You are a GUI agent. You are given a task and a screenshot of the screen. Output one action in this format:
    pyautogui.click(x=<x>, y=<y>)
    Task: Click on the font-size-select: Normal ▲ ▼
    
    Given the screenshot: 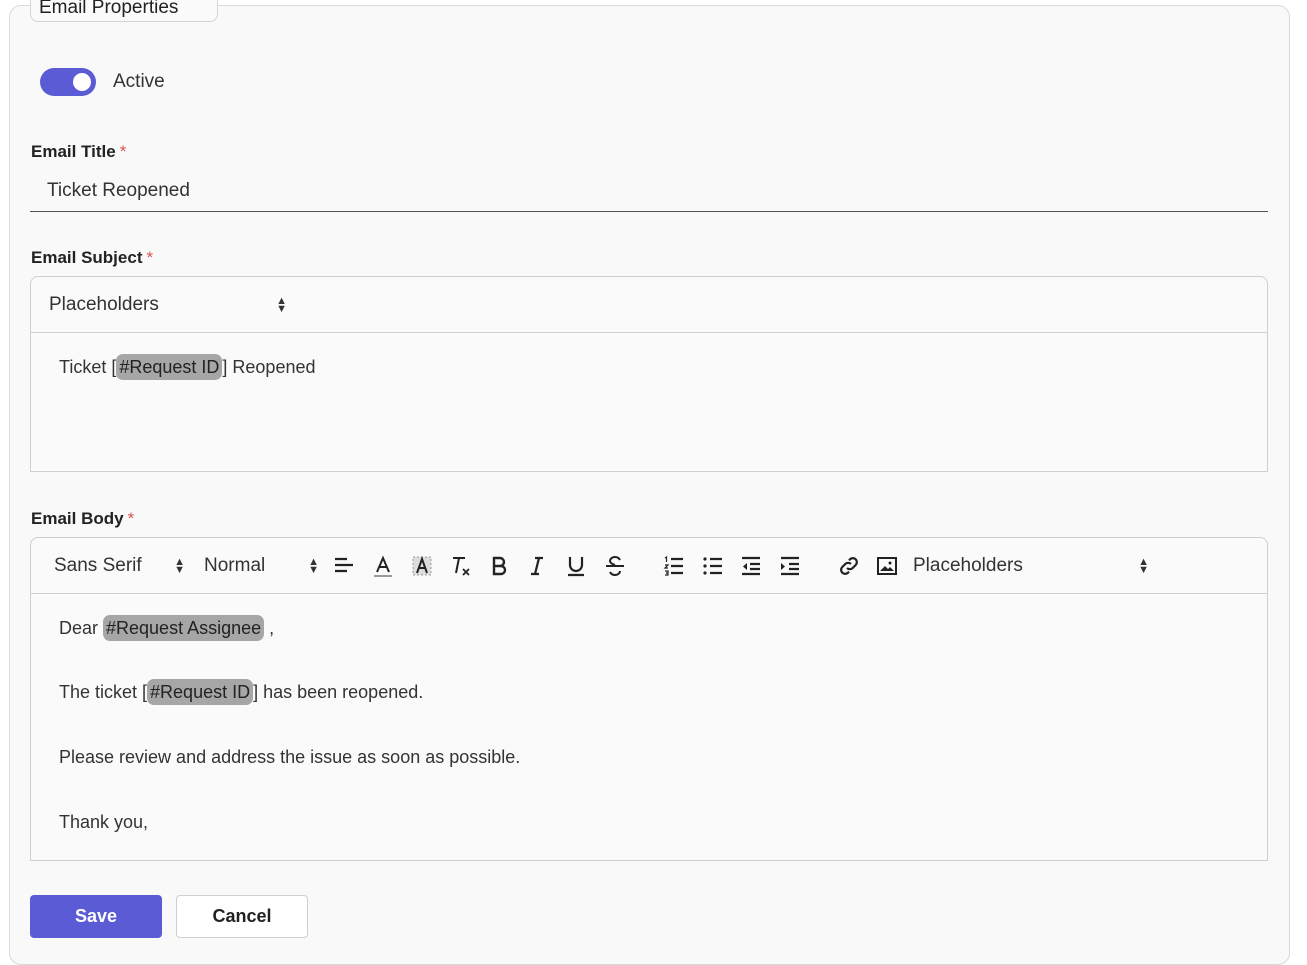 What is the action you would take?
    pyautogui.click(x=261, y=566)
    